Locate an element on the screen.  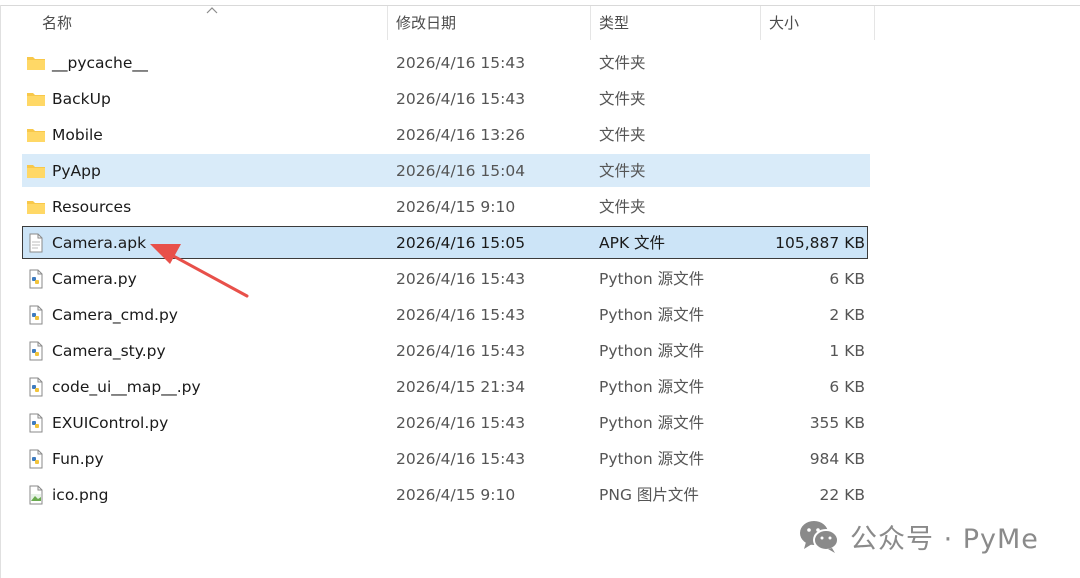
wechat-icon is located at coordinates (819, 537).